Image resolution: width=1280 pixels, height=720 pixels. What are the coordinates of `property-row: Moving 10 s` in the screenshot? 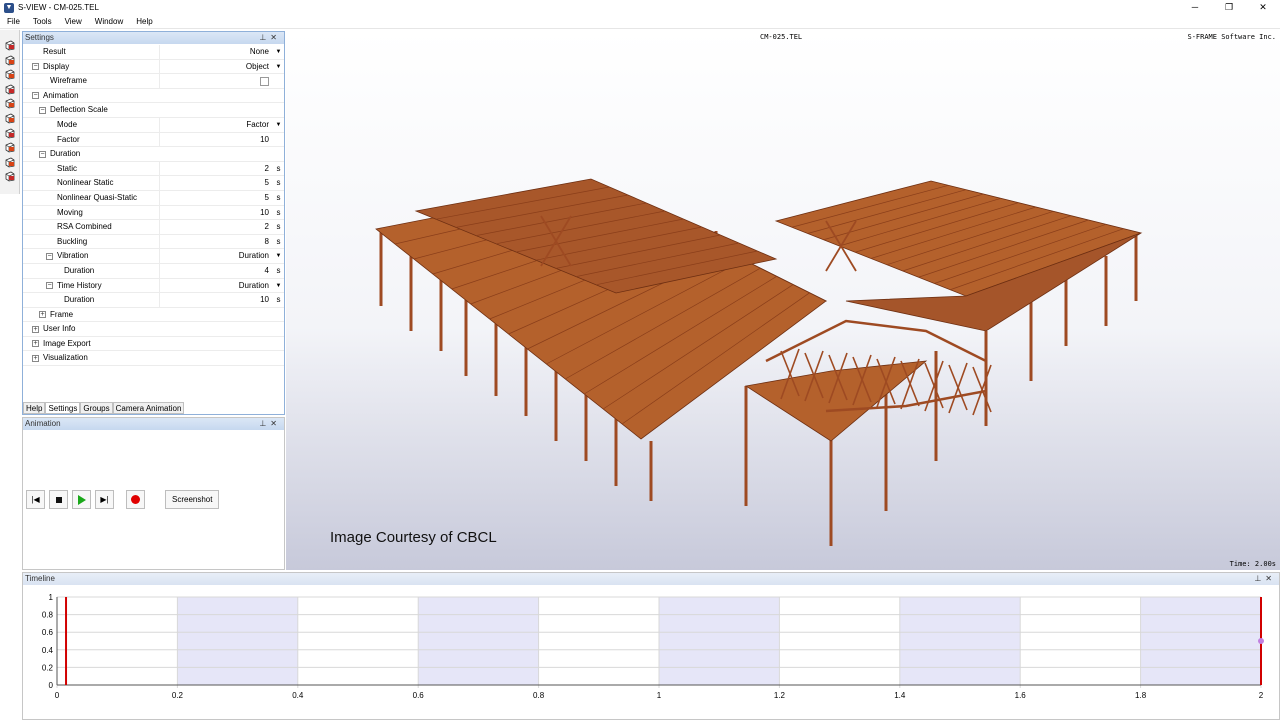 It's located at (153, 213).